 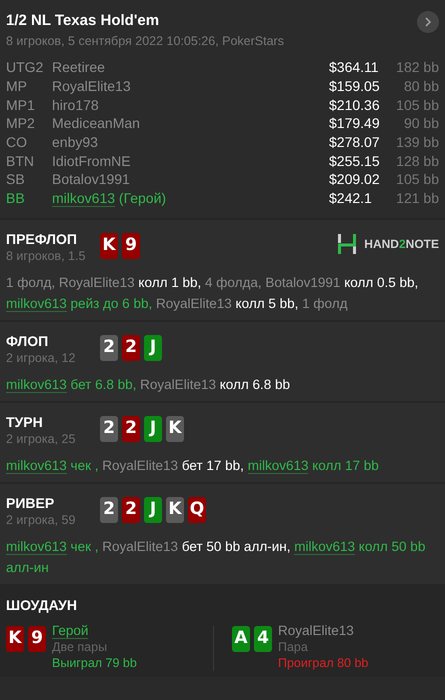 I want to click on playing-card: A, so click(x=241, y=639).